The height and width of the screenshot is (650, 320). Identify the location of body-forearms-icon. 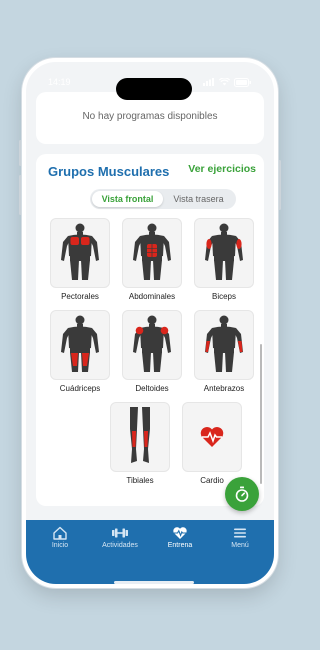
(224, 343).